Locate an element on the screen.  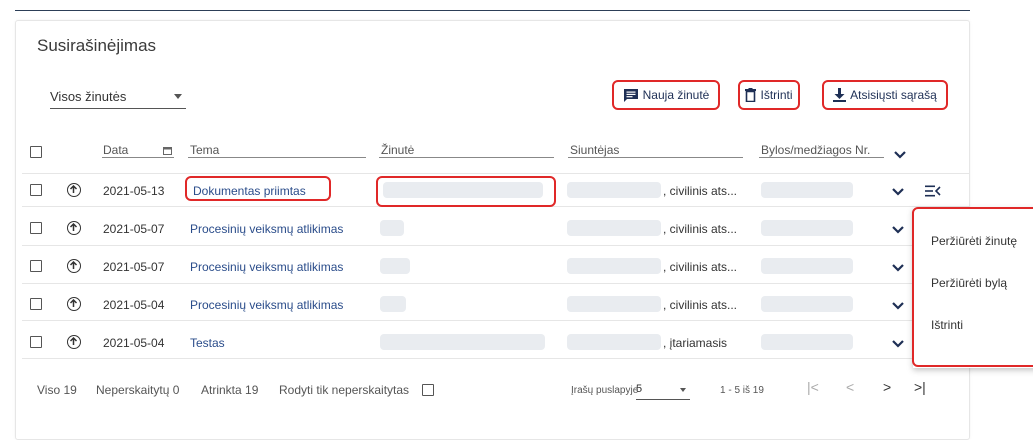
select-all-checkbox is located at coordinates (36, 152).